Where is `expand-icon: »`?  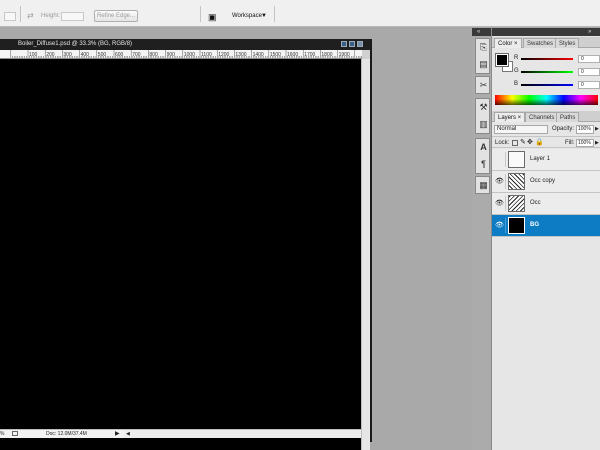 expand-icon: » is located at coordinates (589, 32).